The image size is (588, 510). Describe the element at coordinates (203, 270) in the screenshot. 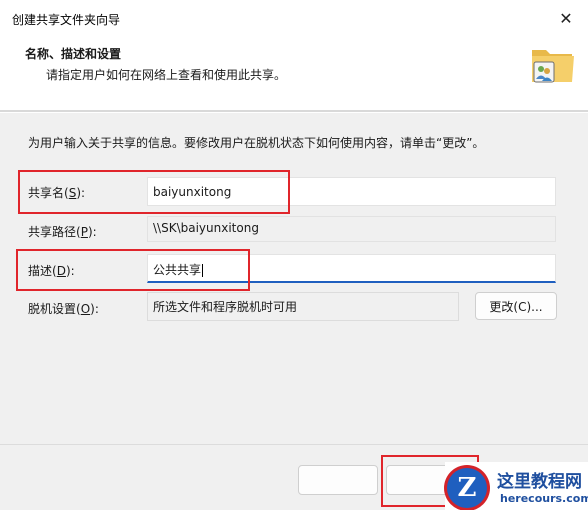

I see `text-caret` at that location.